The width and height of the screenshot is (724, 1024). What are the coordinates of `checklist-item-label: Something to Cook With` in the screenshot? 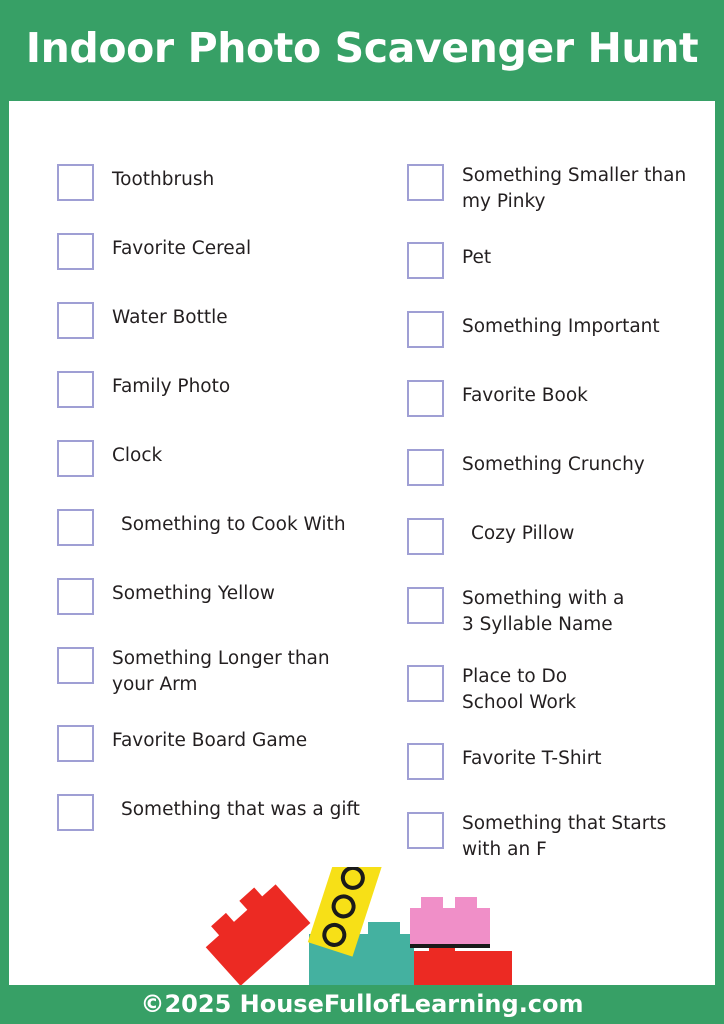 It's located at (233, 524).